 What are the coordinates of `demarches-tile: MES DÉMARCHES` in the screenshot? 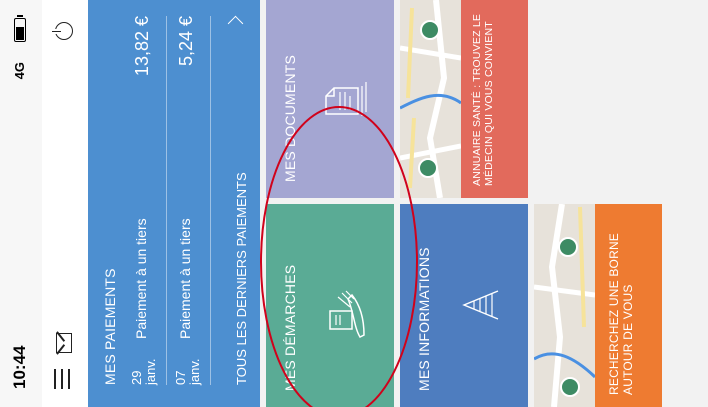 It's located at (330, 305).